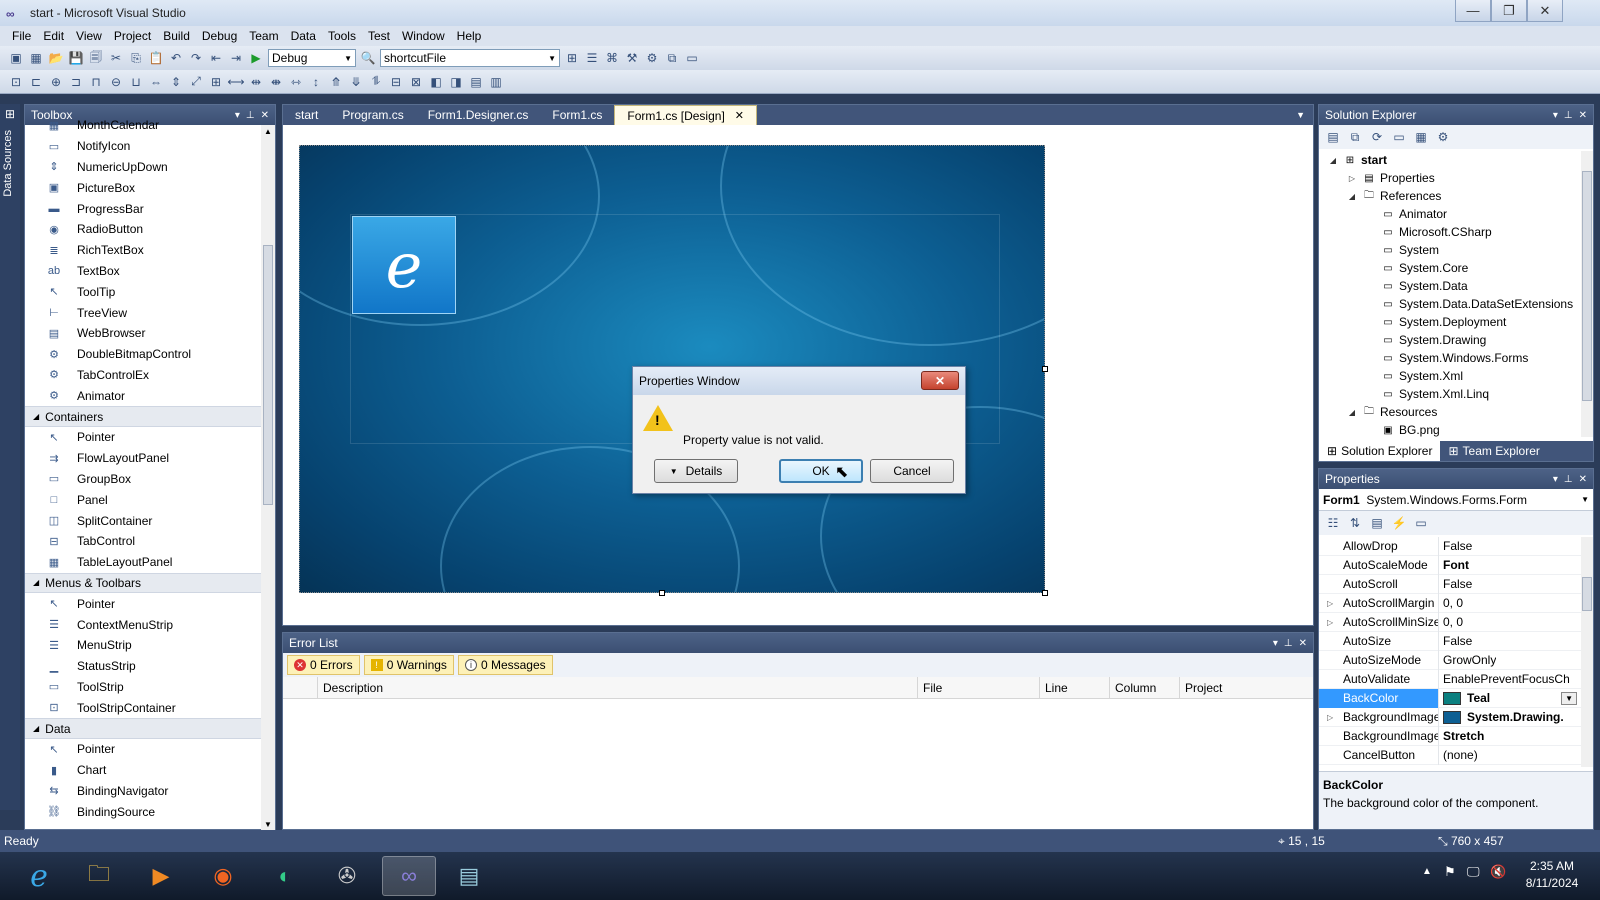 This screenshot has height=900, width=1600. I want to click on details-button: ▼ Details, so click(696, 471).